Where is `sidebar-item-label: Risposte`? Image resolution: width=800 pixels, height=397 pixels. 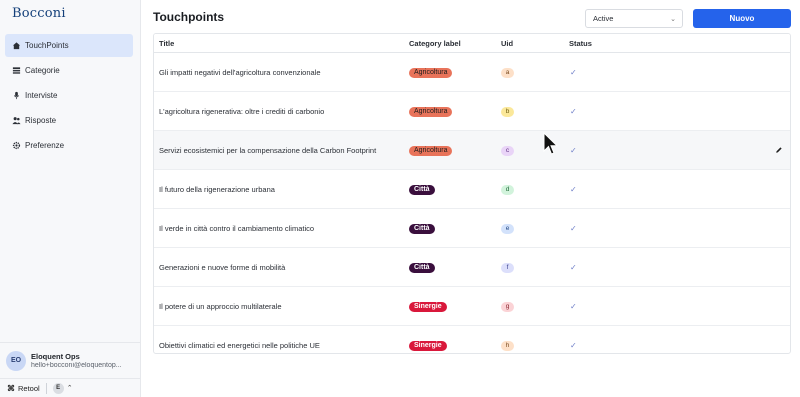 sidebar-item-label: Risposte is located at coordinates (41, 120).